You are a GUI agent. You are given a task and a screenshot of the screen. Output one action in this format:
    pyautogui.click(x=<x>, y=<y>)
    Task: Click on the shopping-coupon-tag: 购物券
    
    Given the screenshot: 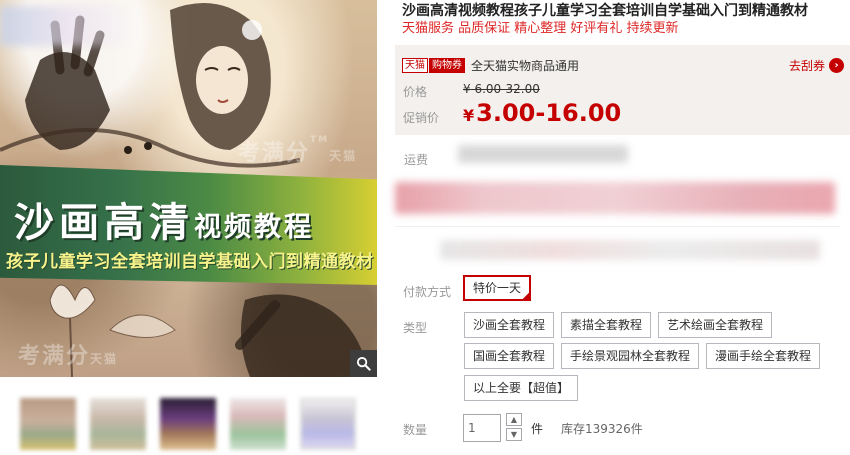 What is the action you would take?
    pyautogui.click(x=447, y=65)
    